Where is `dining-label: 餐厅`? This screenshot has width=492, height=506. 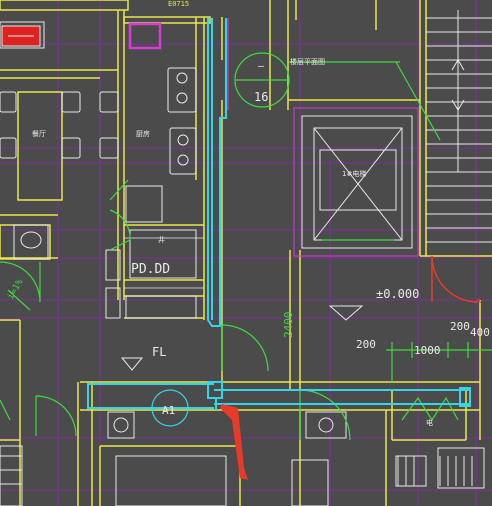
dining-label: 餐厅 is located at coordinates (39, 133).